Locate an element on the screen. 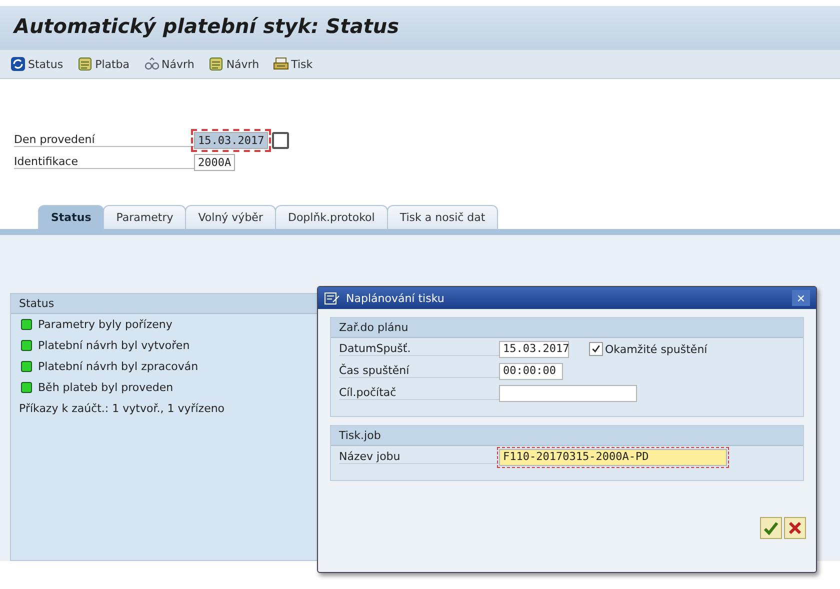 The height and width of the screenshot is (589, 840). status-text: Platební návrh byl vytvořen is located at coordinates (114, 345).